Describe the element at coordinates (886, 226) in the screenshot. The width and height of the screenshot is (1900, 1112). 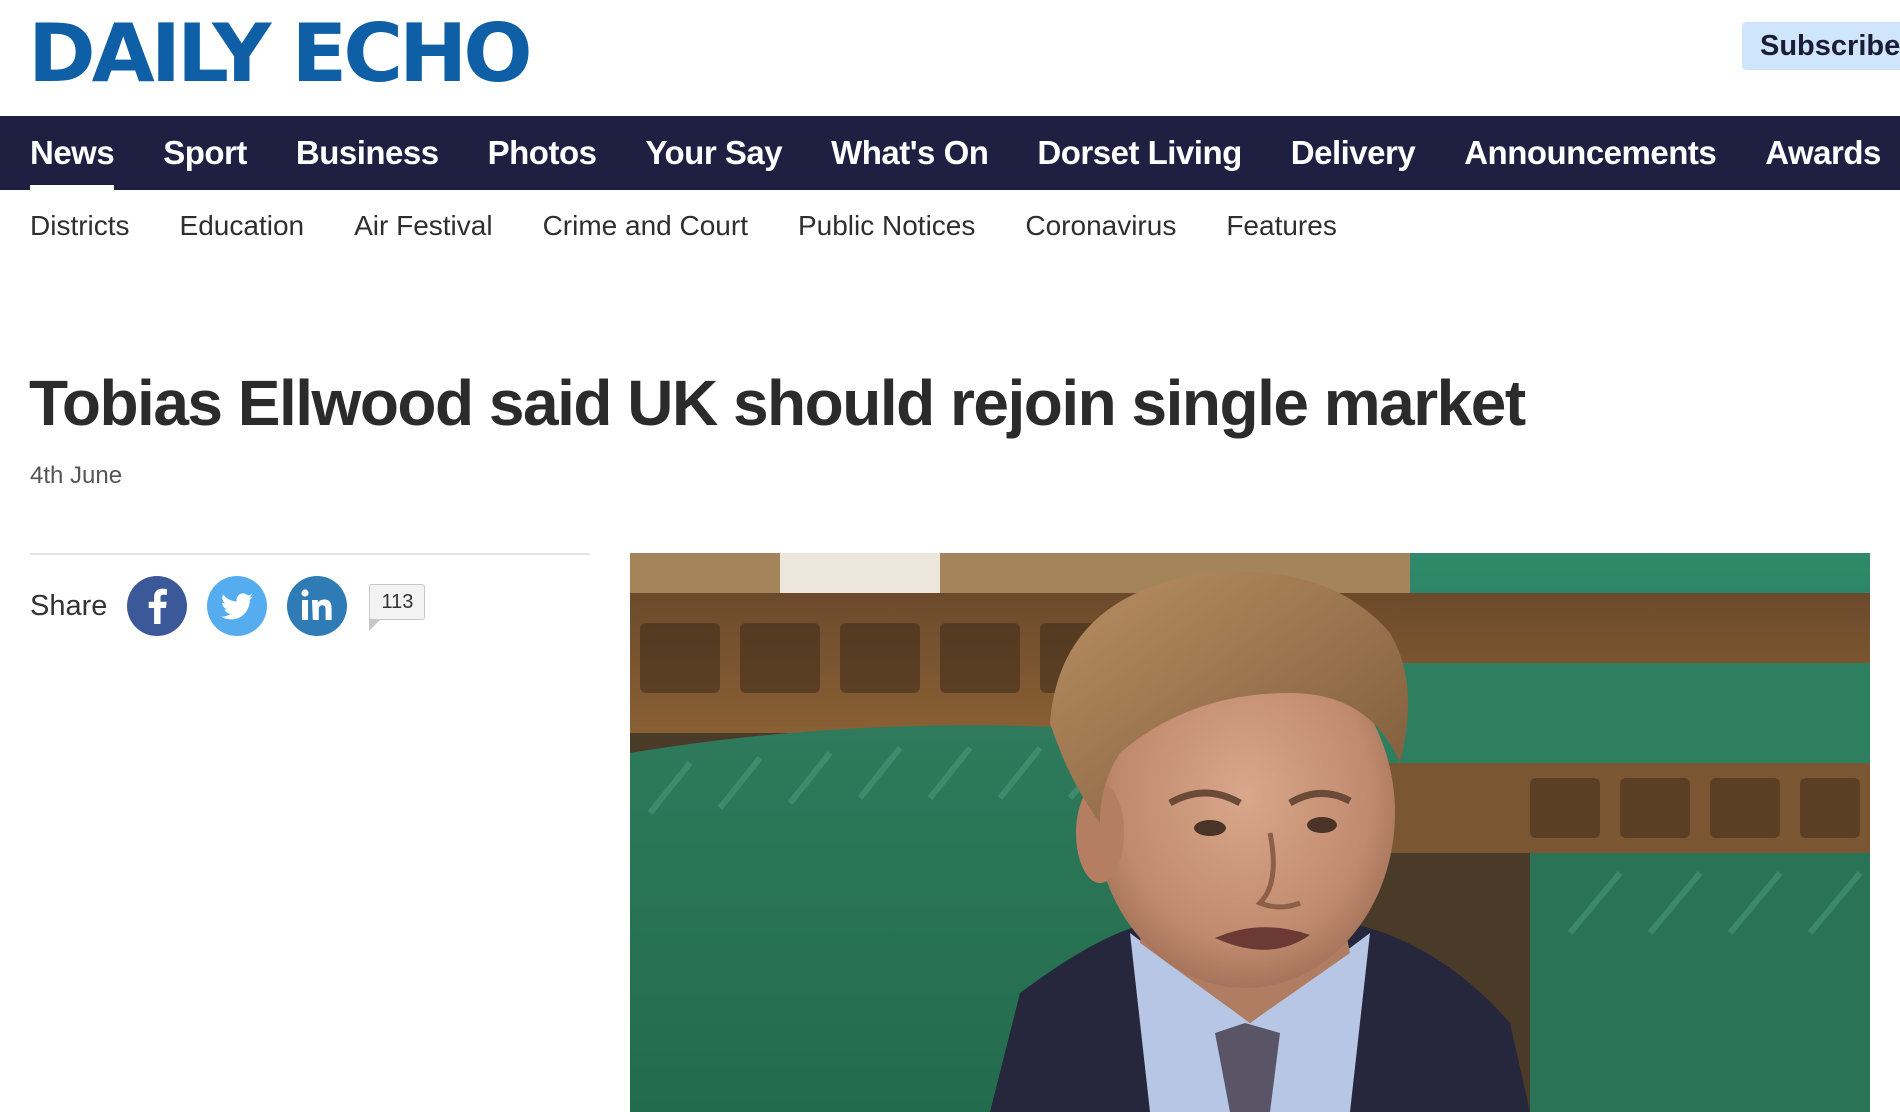
I see `subnav-item-public-notices: Public Notices` at that location.